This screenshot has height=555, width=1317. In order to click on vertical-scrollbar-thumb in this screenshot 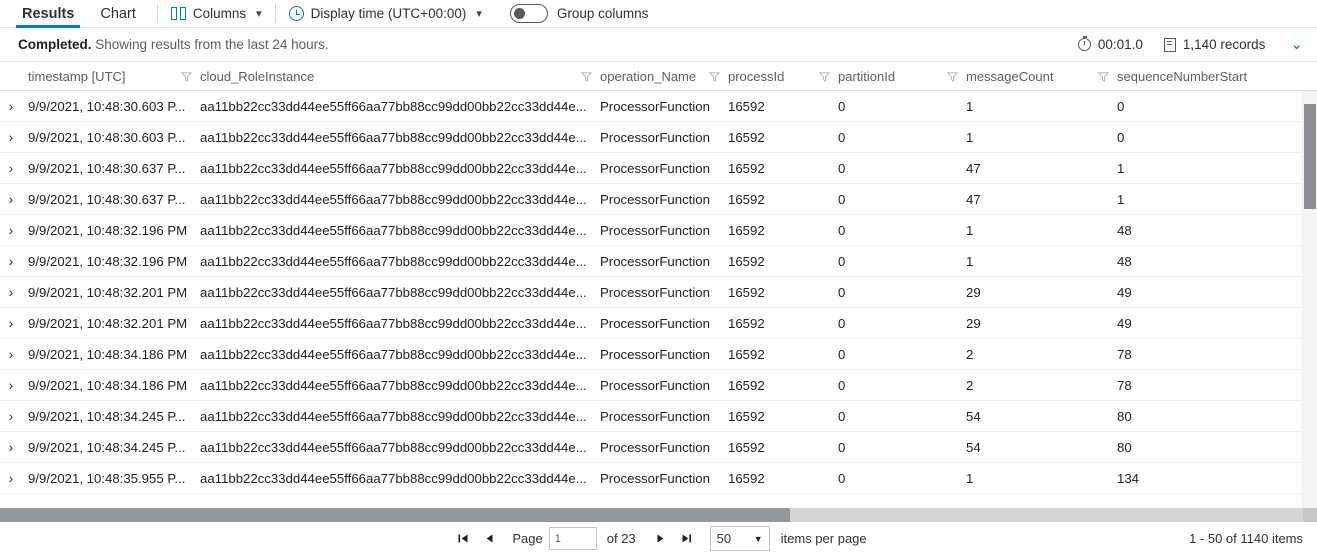, I will do `click(1310, 156)`.